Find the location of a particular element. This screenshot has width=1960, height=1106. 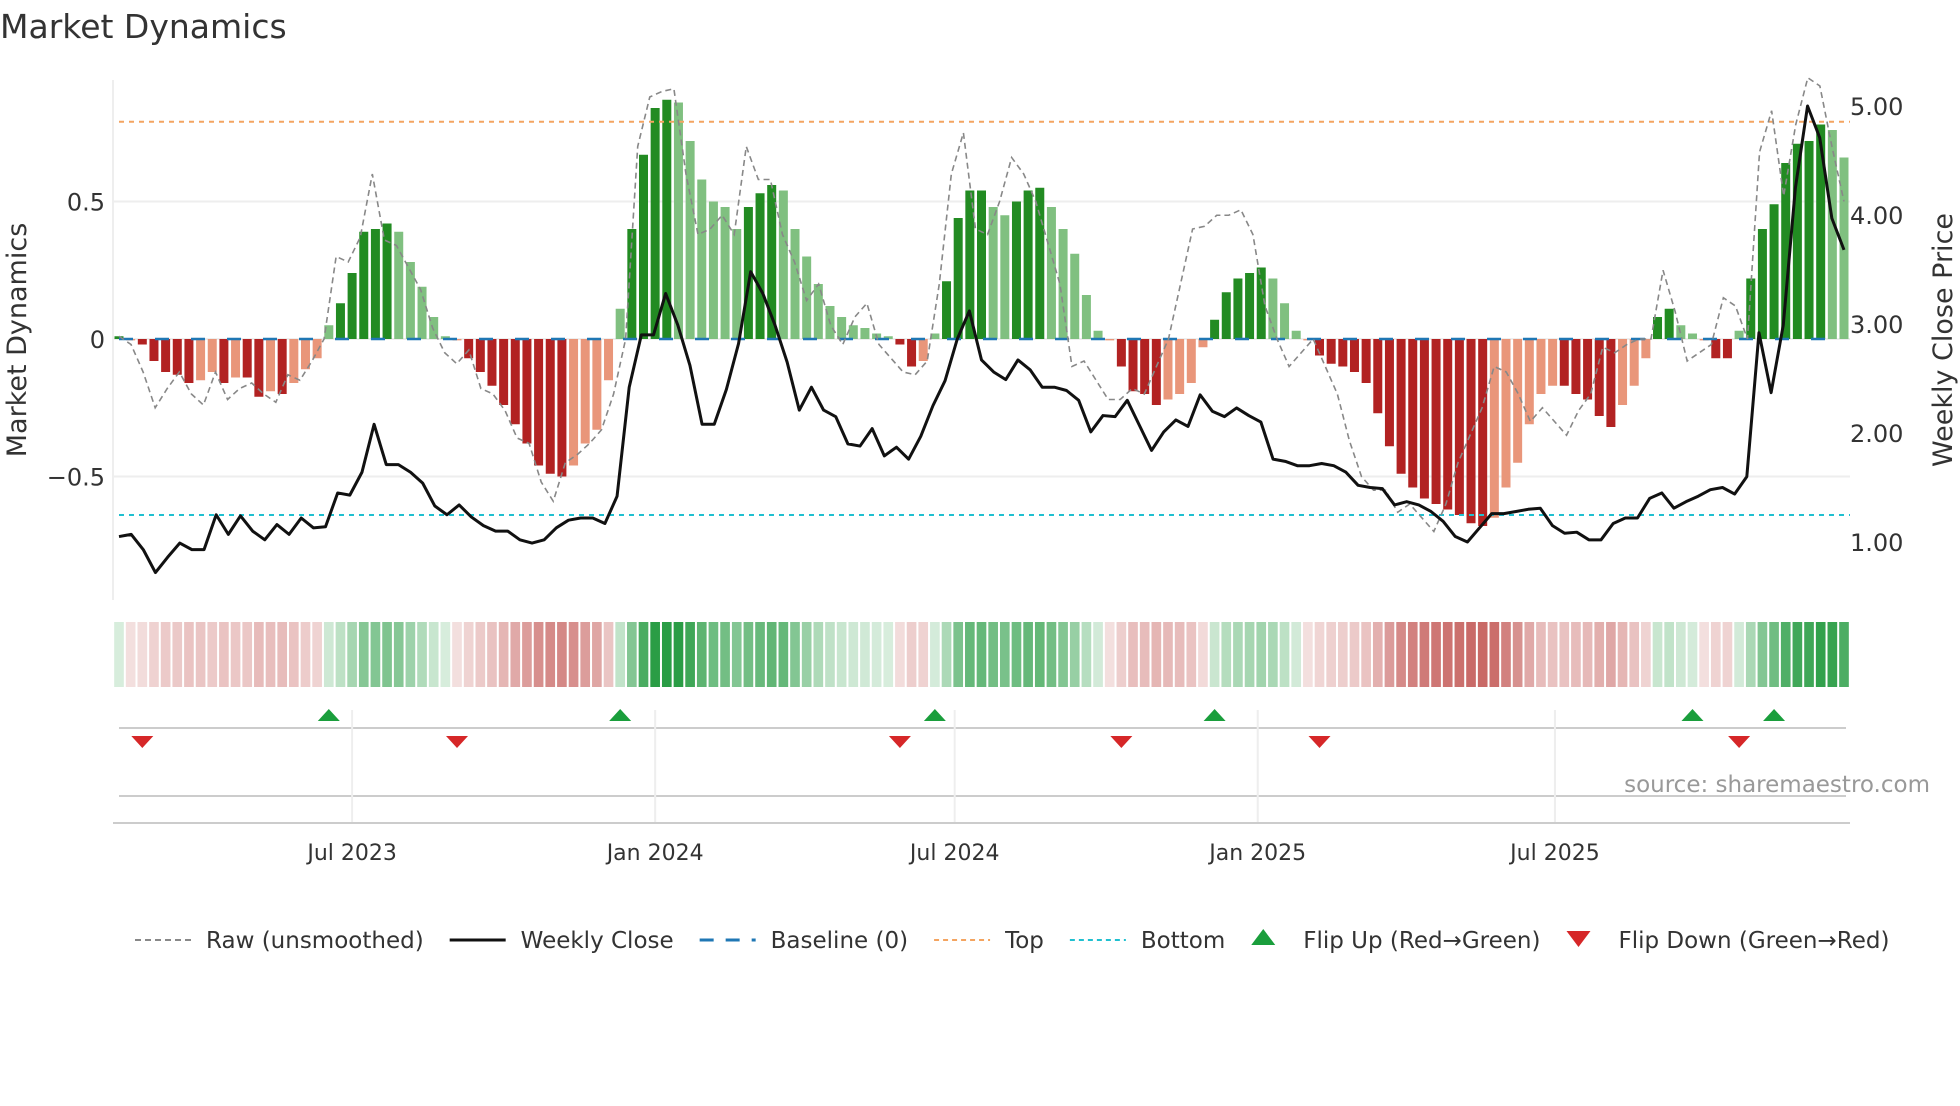

x-tick-label: Jul 2024 is located at coordinates (954, 853).